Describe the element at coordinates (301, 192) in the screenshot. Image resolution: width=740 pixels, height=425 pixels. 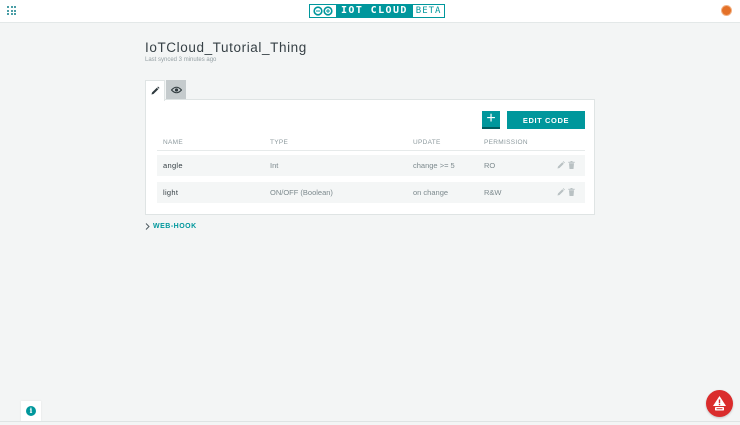
I see `property-type: ON/OFF (Boolean)` at that location.